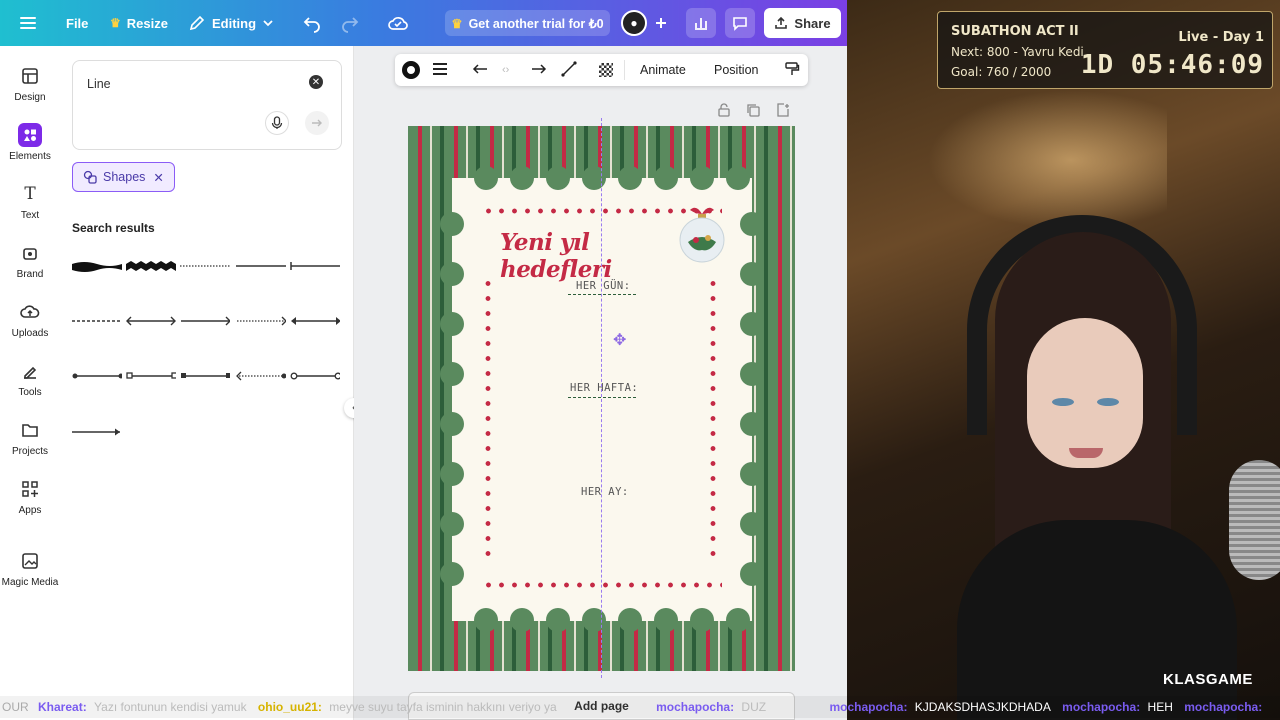 The height and width of the screenshot is (720, 1280). Describe the element at coordinates (30, 489) in the screenshot. I see `apps-icon` at that location.